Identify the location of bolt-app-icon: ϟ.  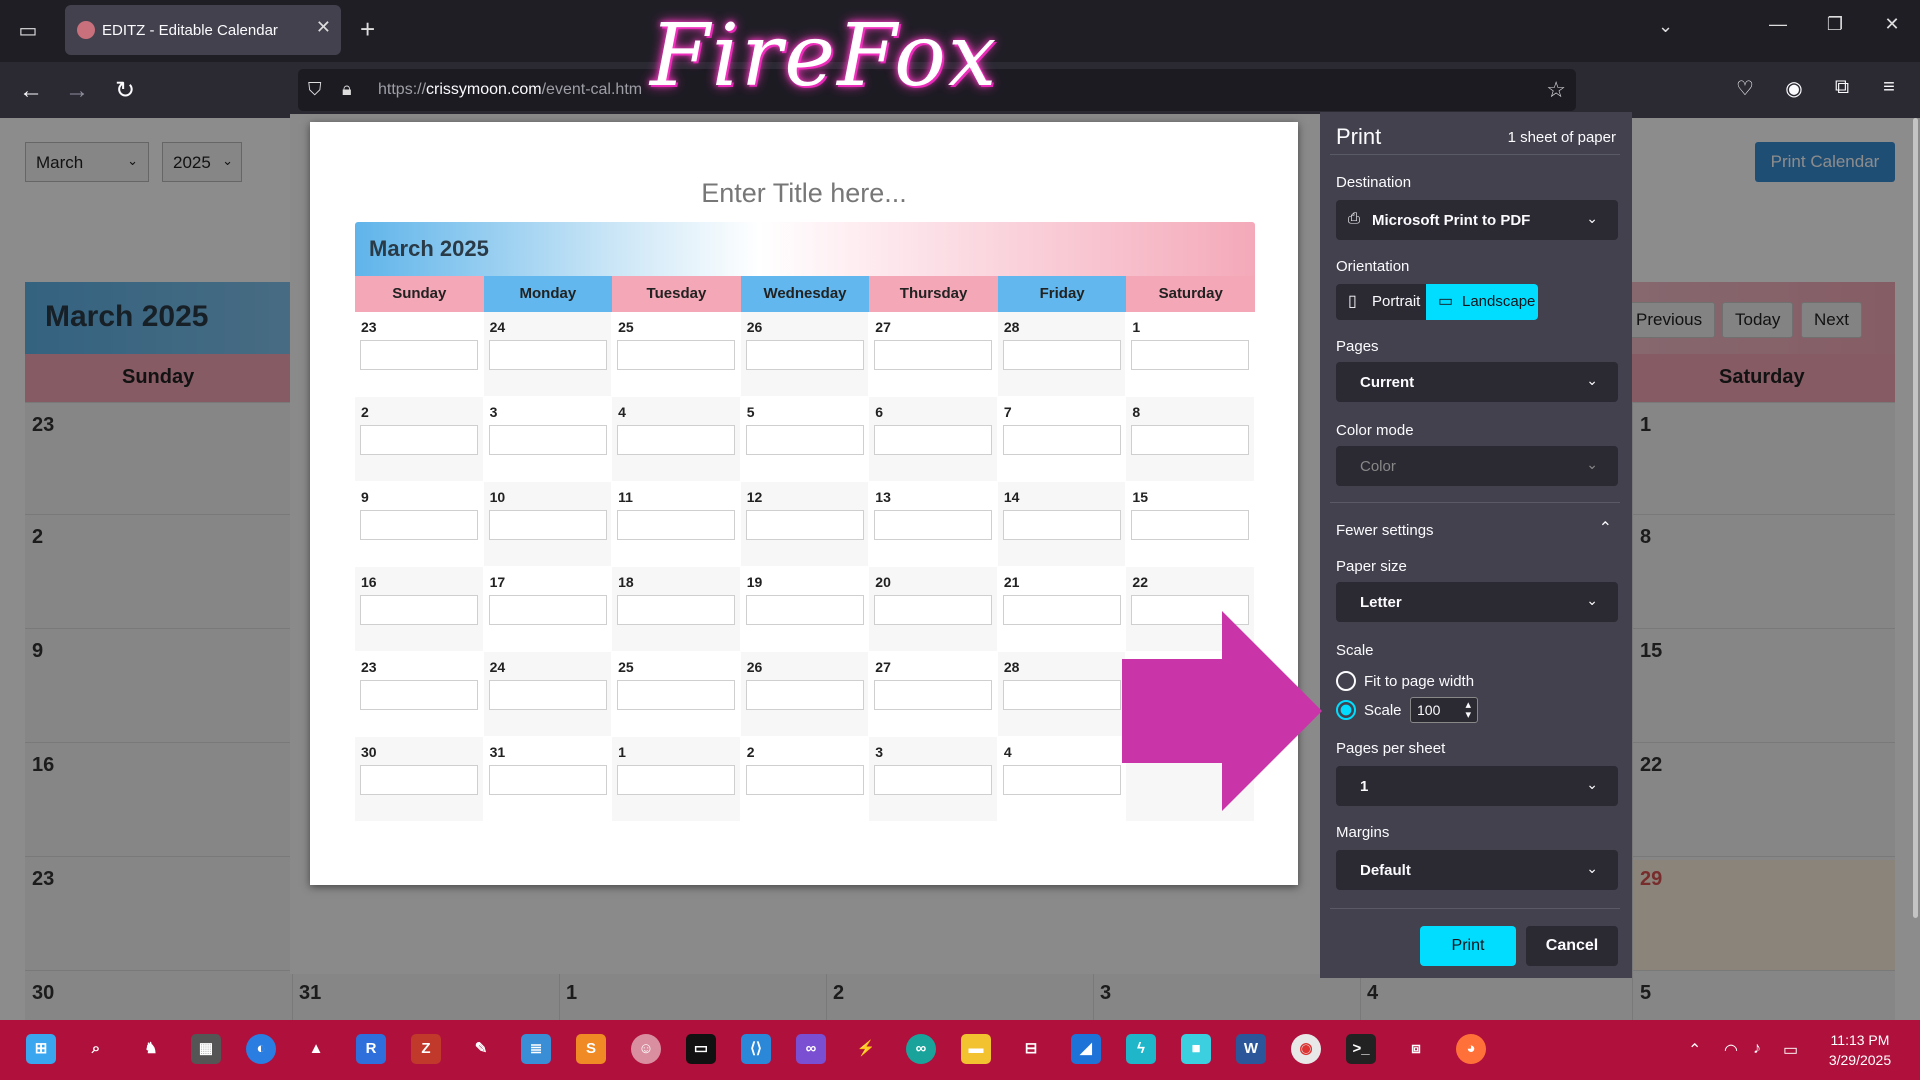
(1141, 1049).